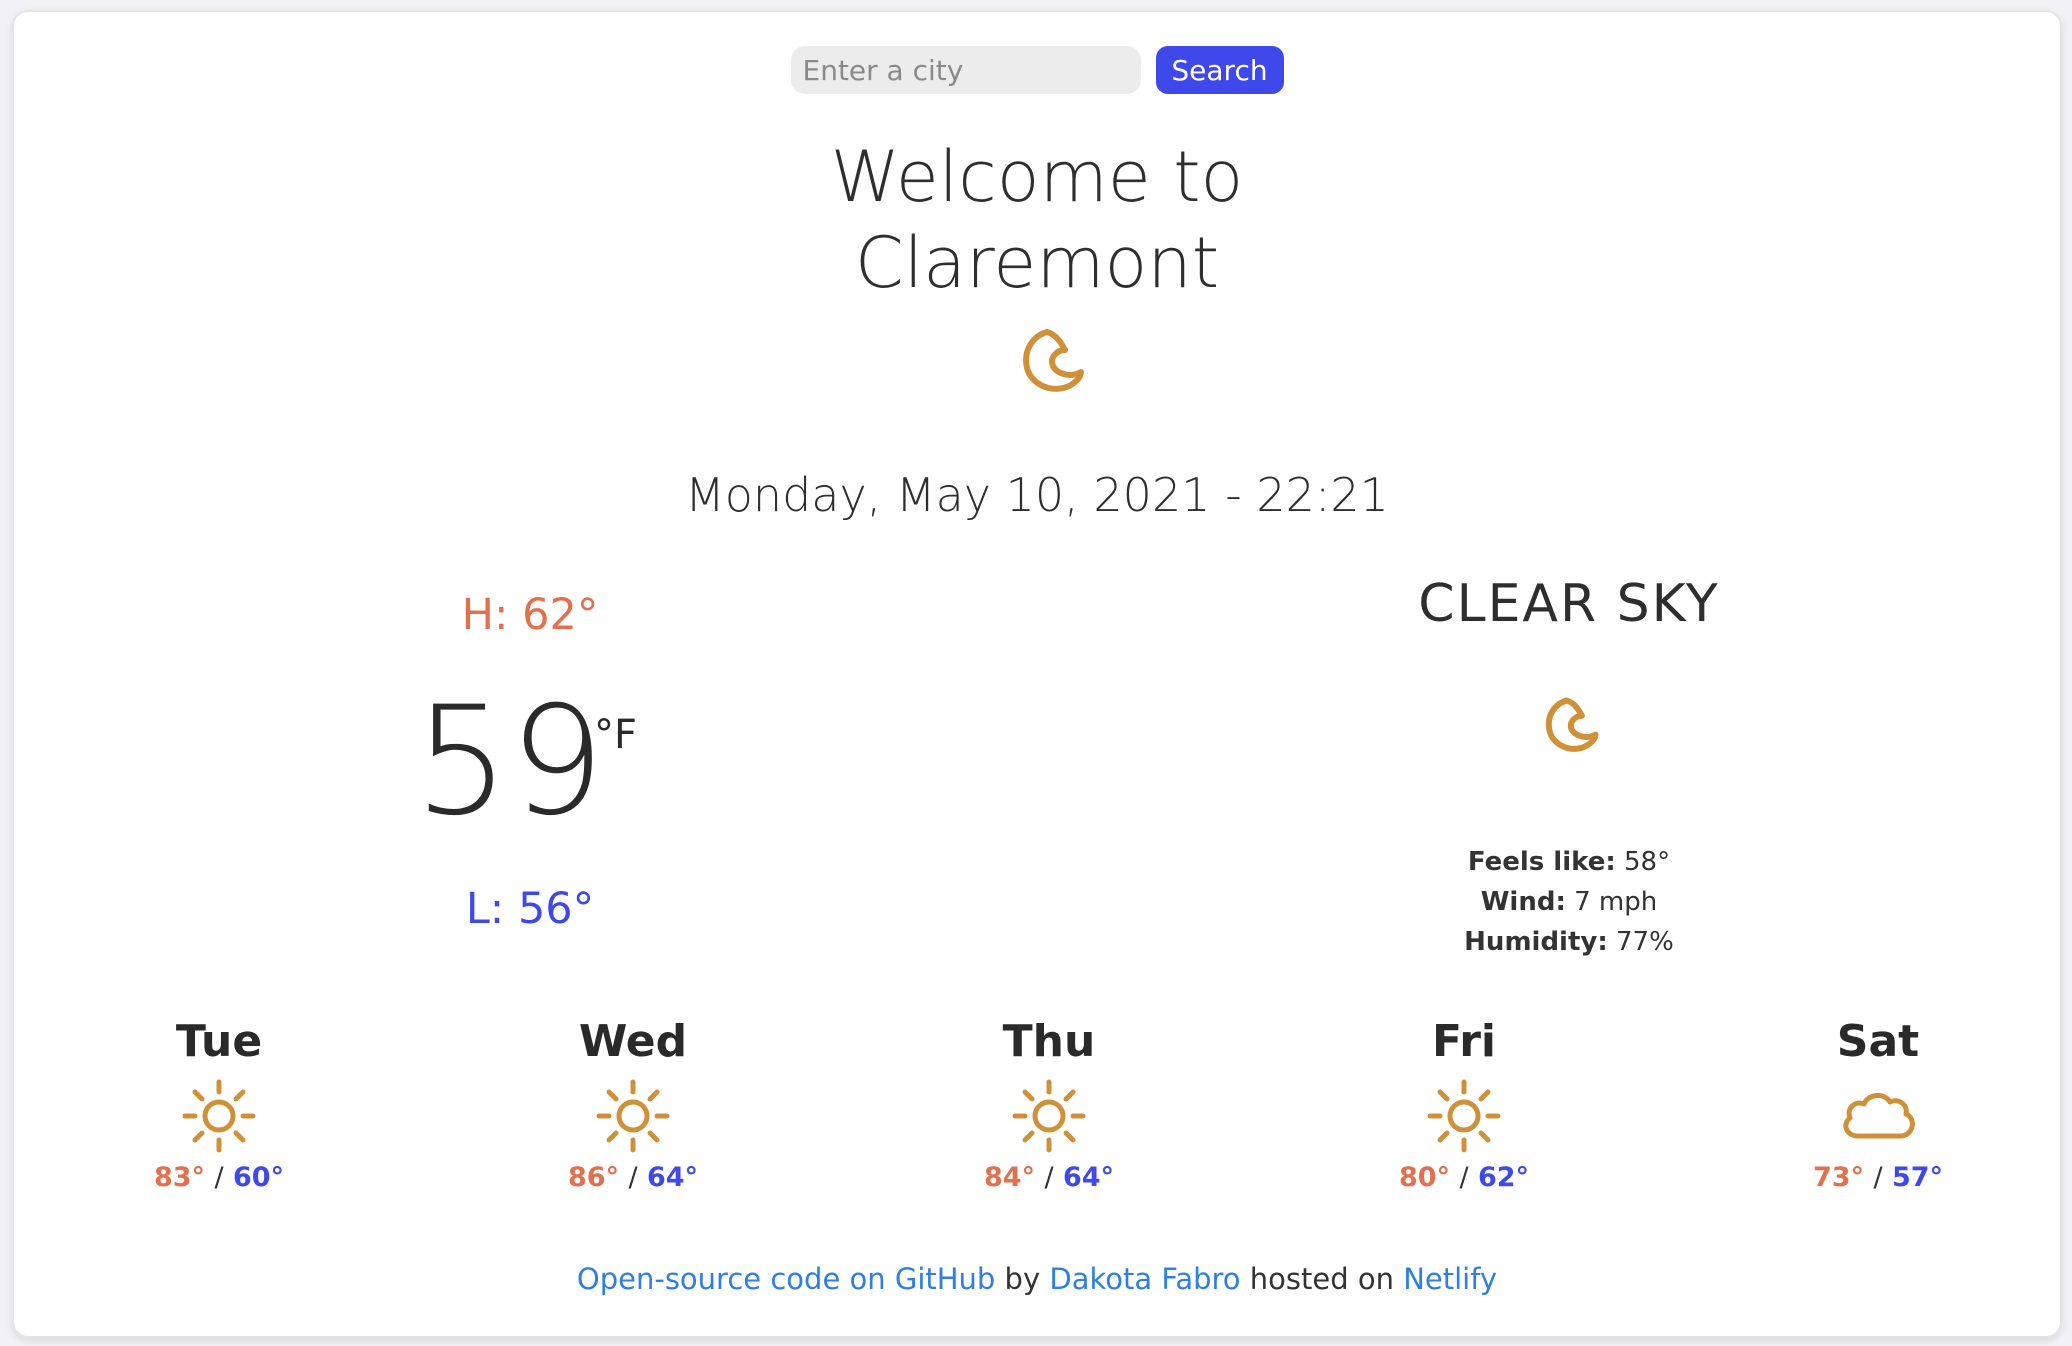 This screenshot has height=1346, width=2072. What do you see at coordinates (179, 1177) in the screenshot?
I see `forecast-high: 83°` at bounding box center [179, 1177].